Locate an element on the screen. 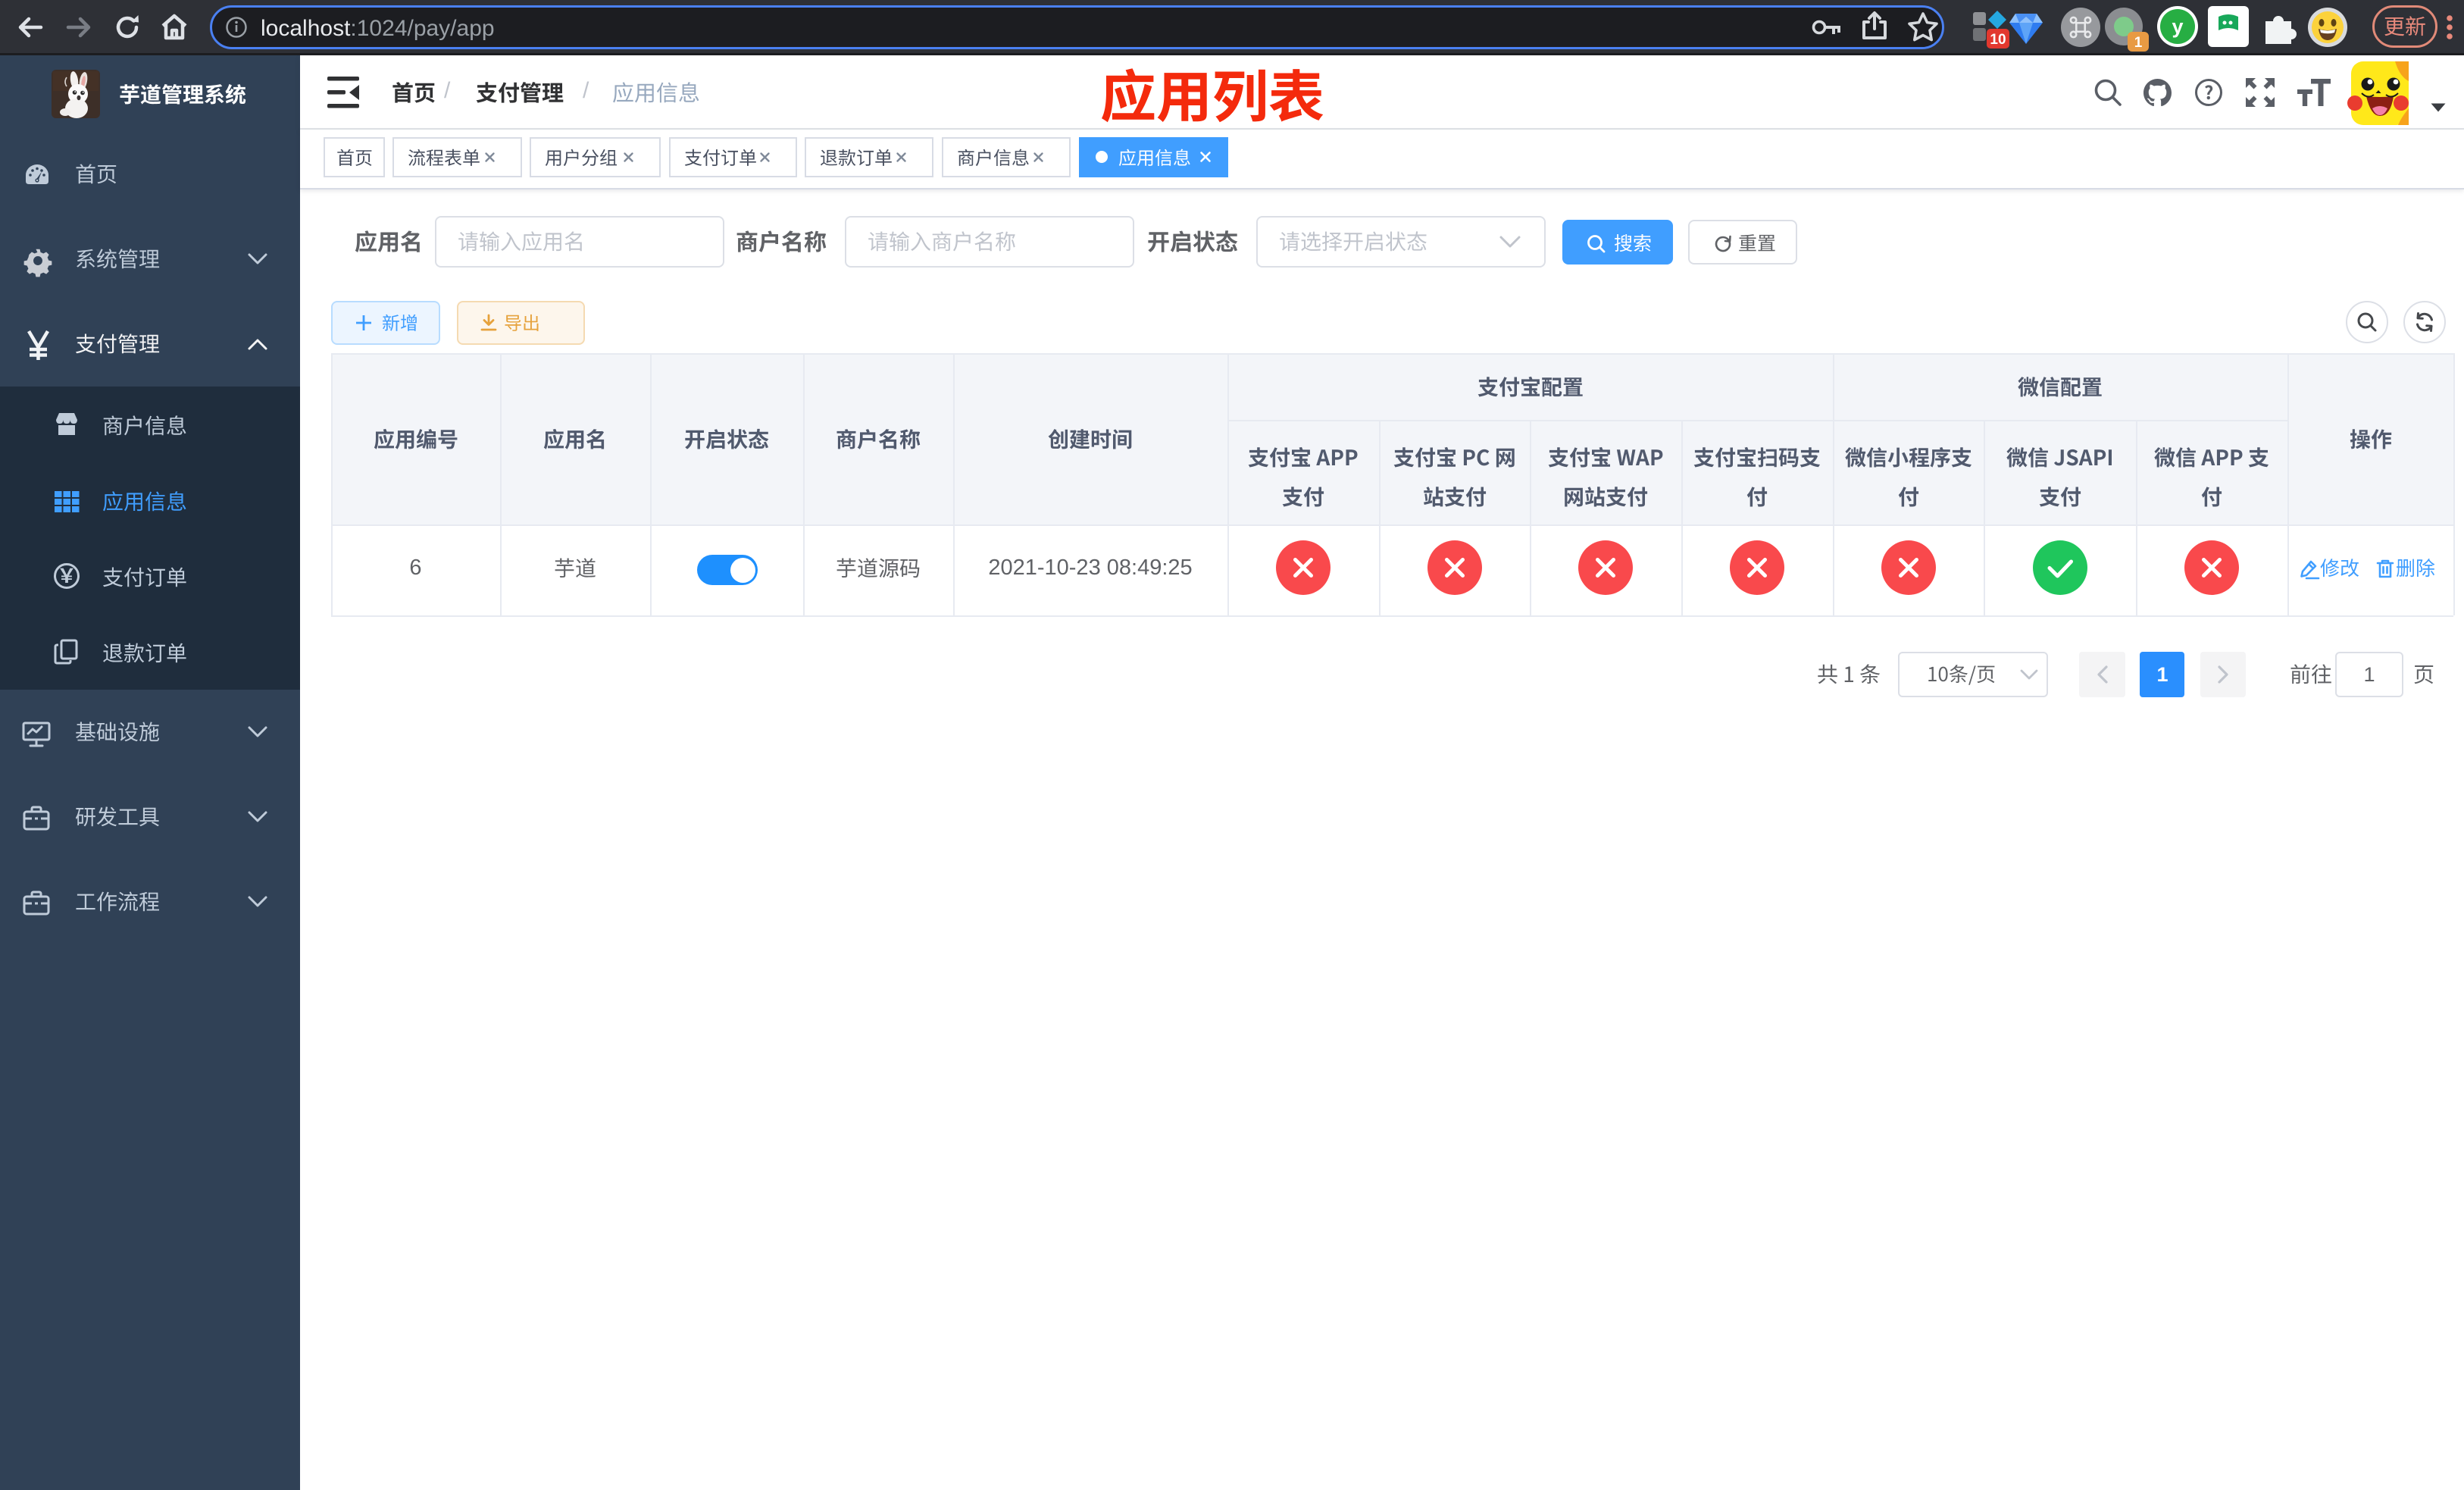 This screenshot has width=2464, height=1490. svg-text: 1 is located at coordinates (2138, 43).